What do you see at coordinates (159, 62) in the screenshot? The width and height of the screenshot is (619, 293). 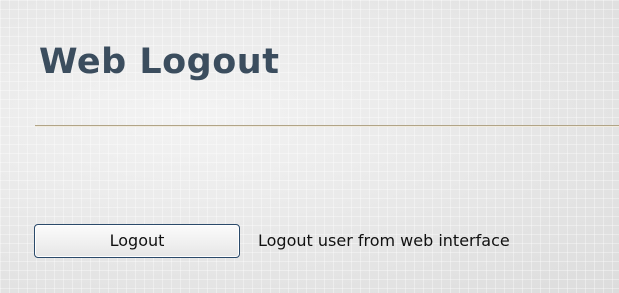 I see `page-title: Web Logout` at bounding box center [159, 62].